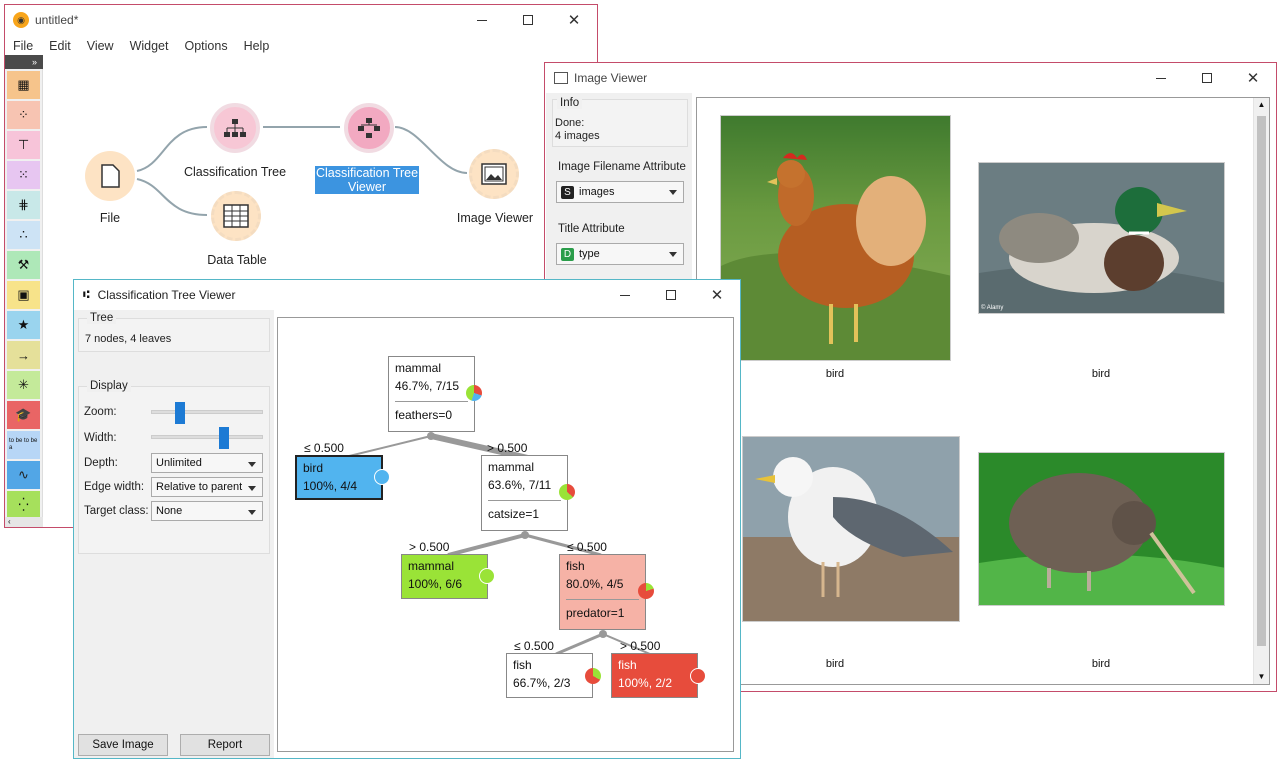 The height and width of the screenshot is (762, 1280). I want to click on menu-options: Options, so click(205, 46).